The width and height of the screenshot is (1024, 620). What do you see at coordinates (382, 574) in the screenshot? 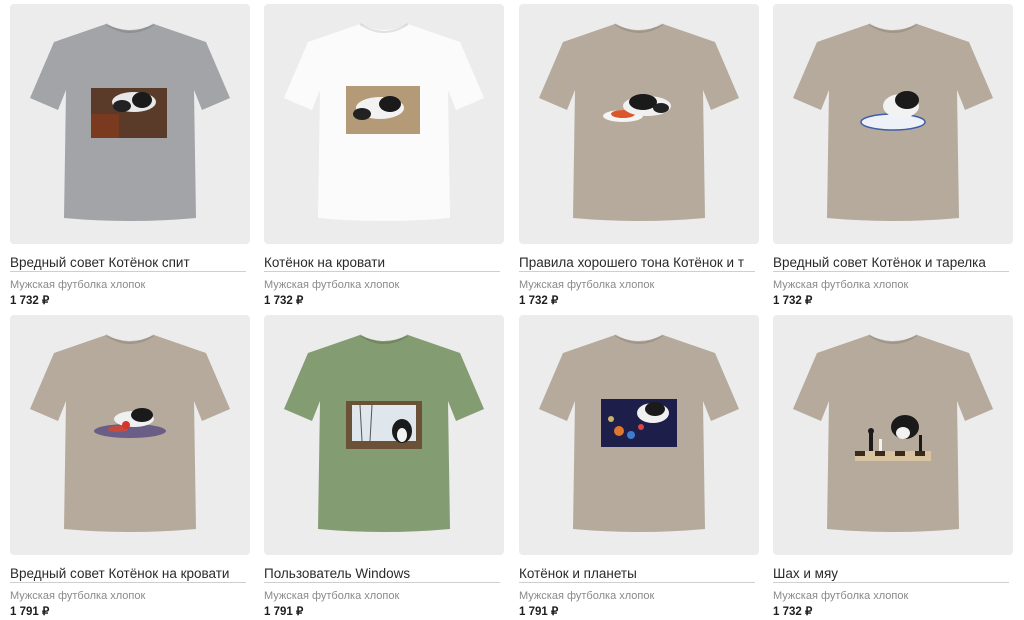
I see `product-title: Пользователь Windows` at bounding box center [382, 574].